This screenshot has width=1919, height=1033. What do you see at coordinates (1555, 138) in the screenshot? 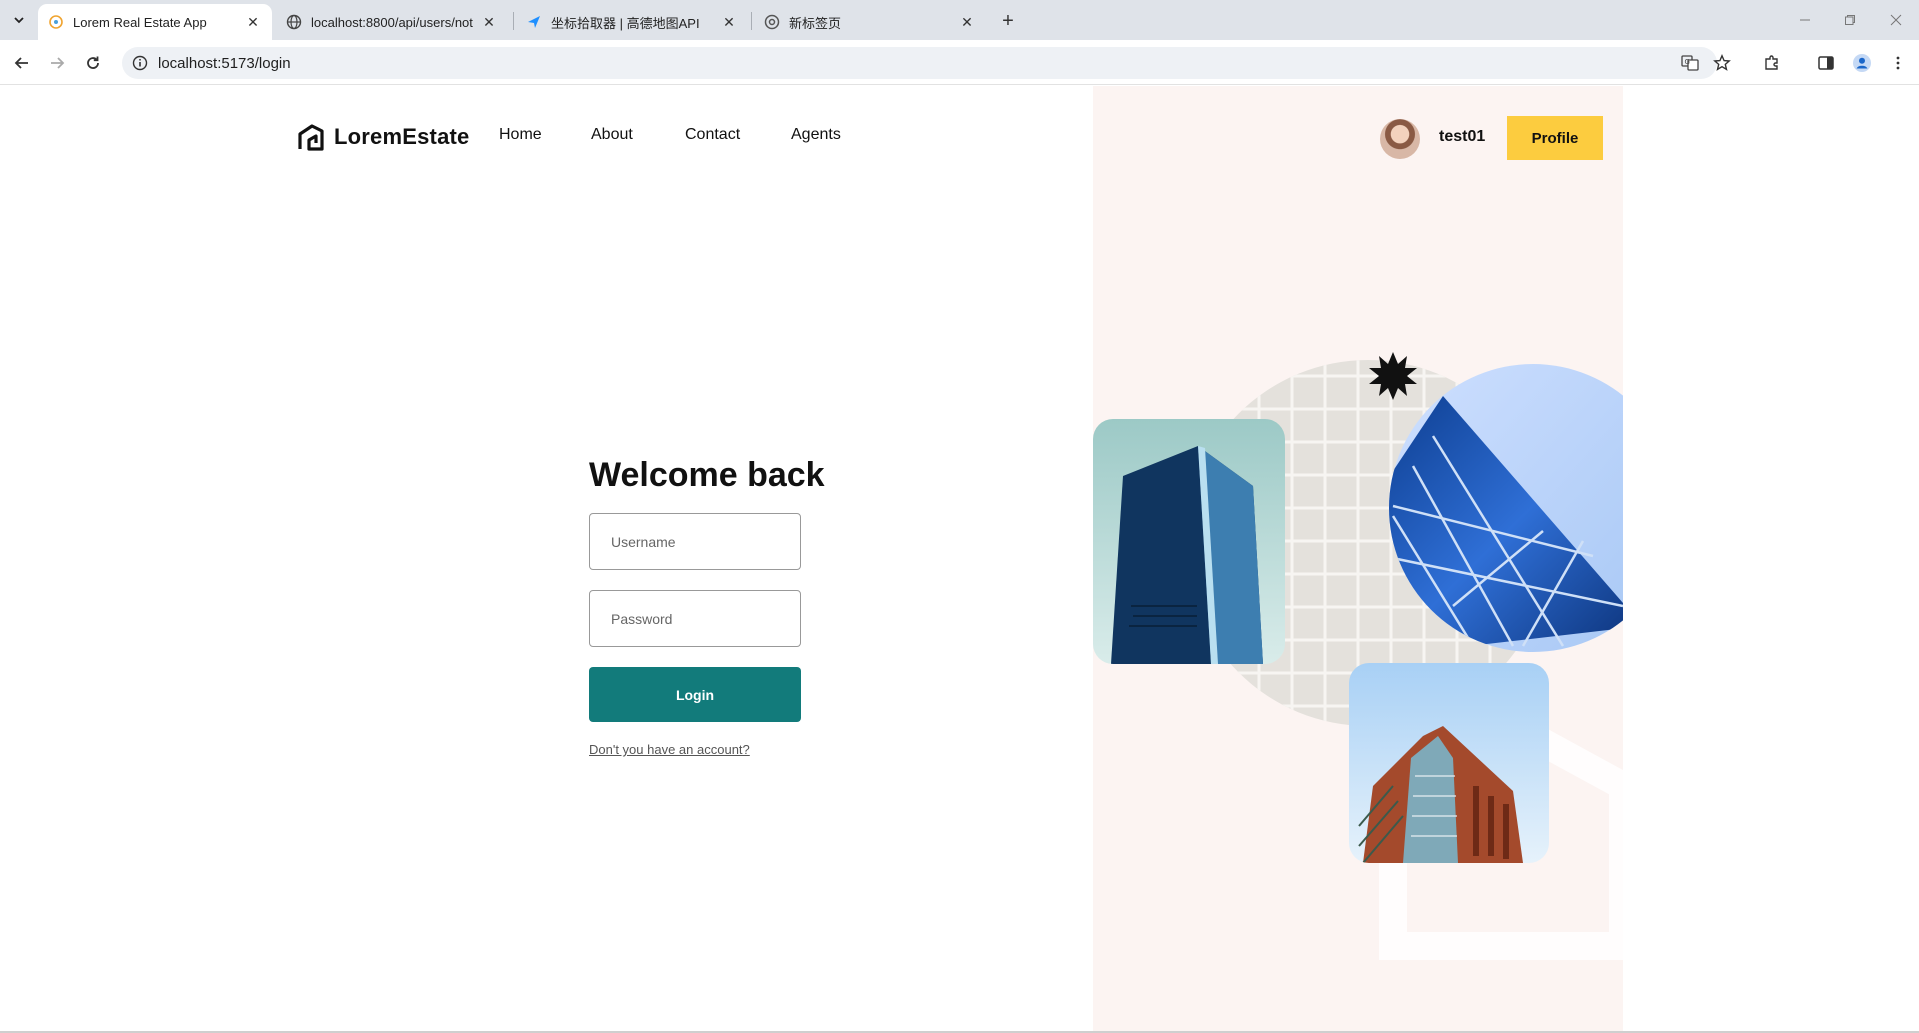
I see `profile-button: Profile` at bounding box center [1555, 138].